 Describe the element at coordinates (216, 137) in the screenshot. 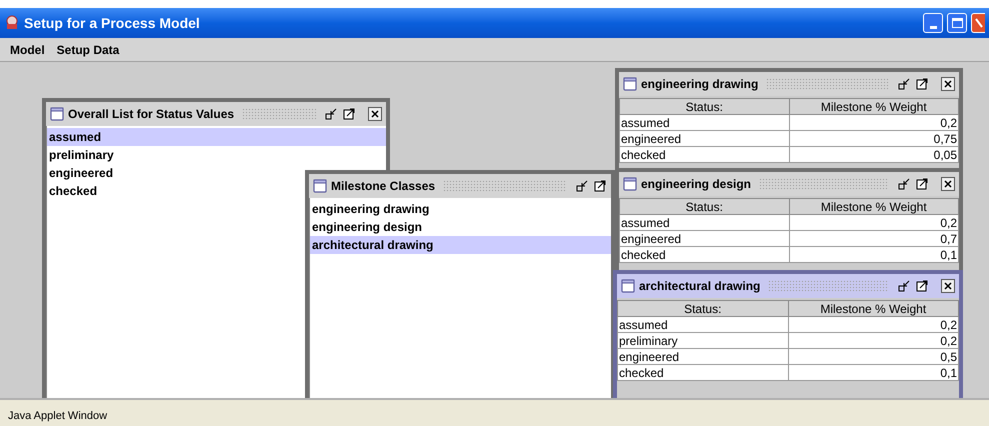

I see `list-item: assumed` at that location.